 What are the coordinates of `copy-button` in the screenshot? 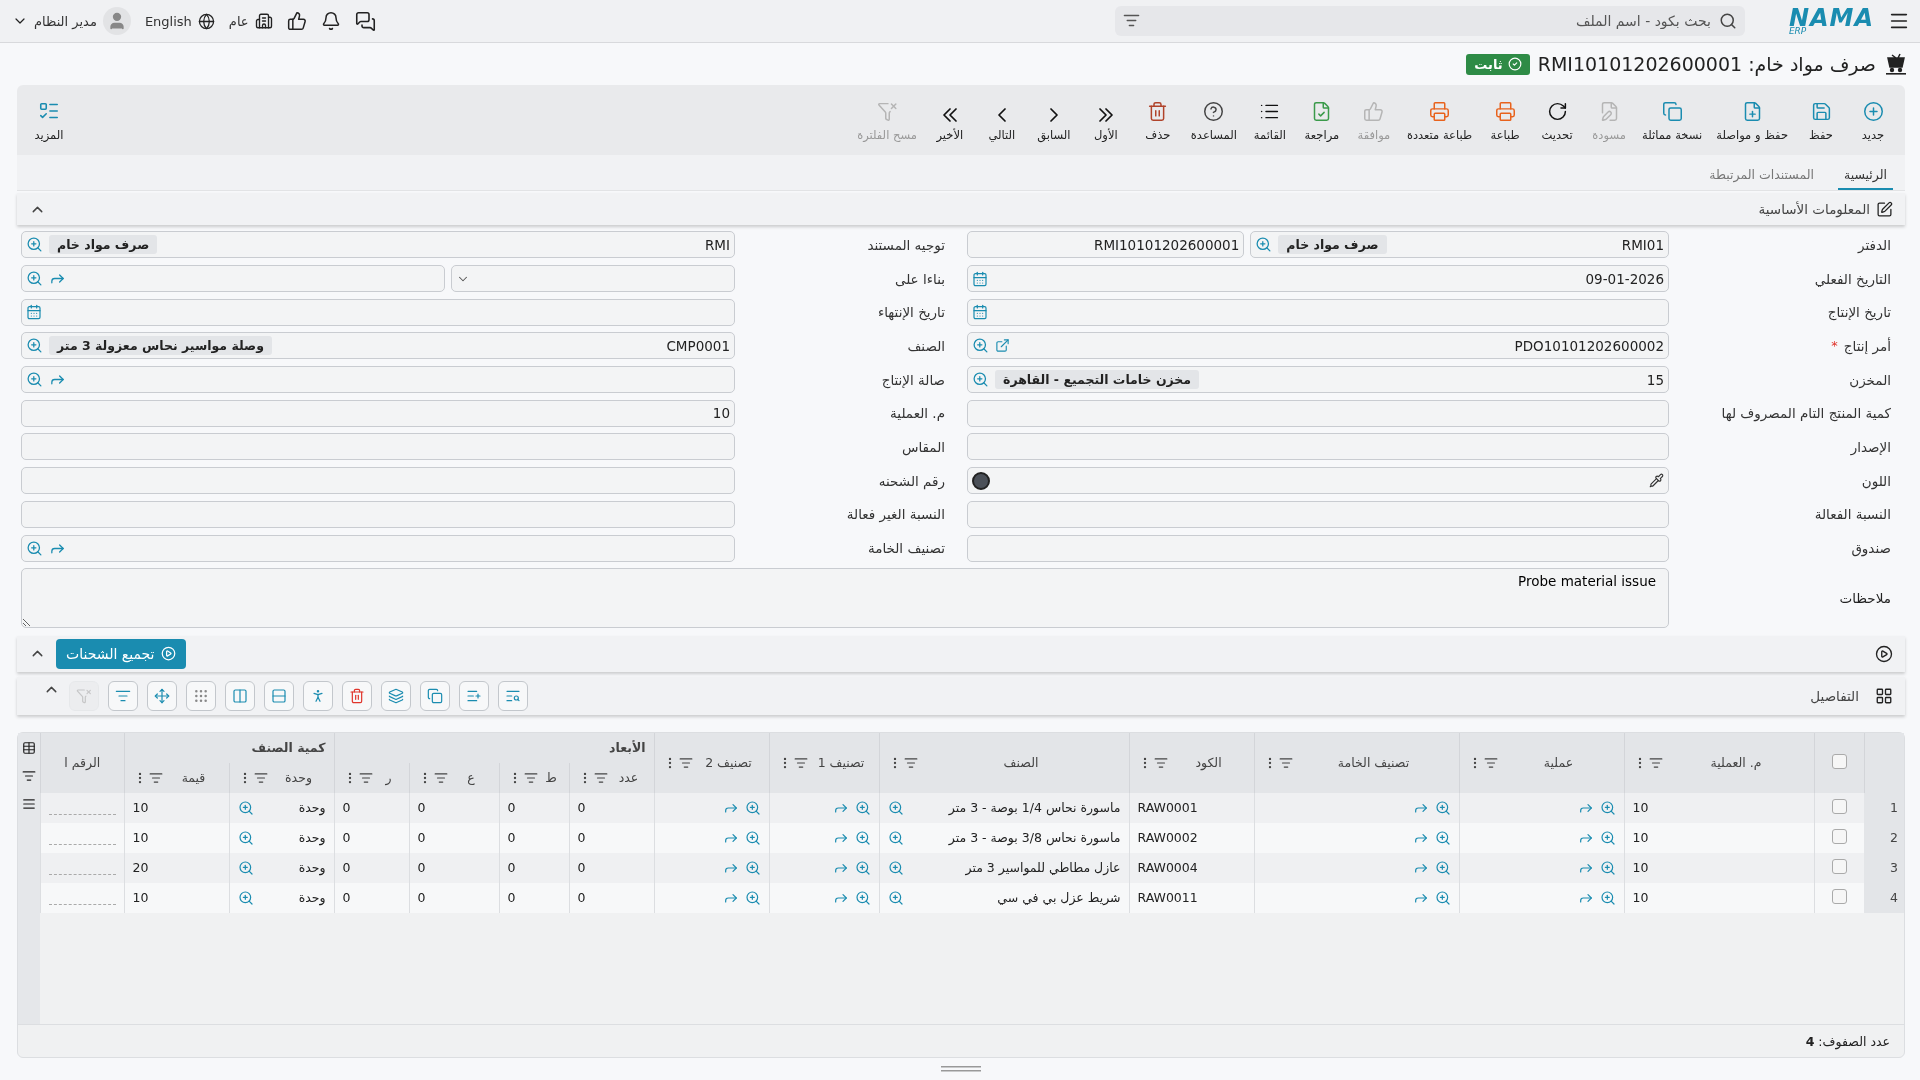 It's located at (435, 695).